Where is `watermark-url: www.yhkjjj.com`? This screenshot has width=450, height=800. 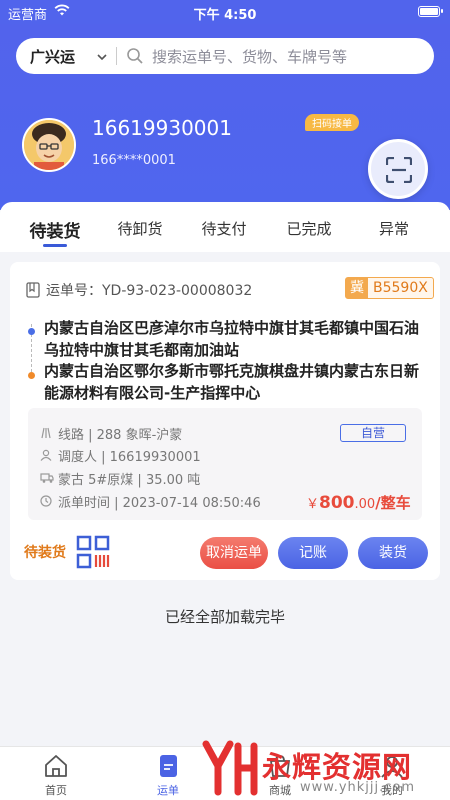 watermark-url: www.yhkjjj.com is located at coordinates (358, 787).